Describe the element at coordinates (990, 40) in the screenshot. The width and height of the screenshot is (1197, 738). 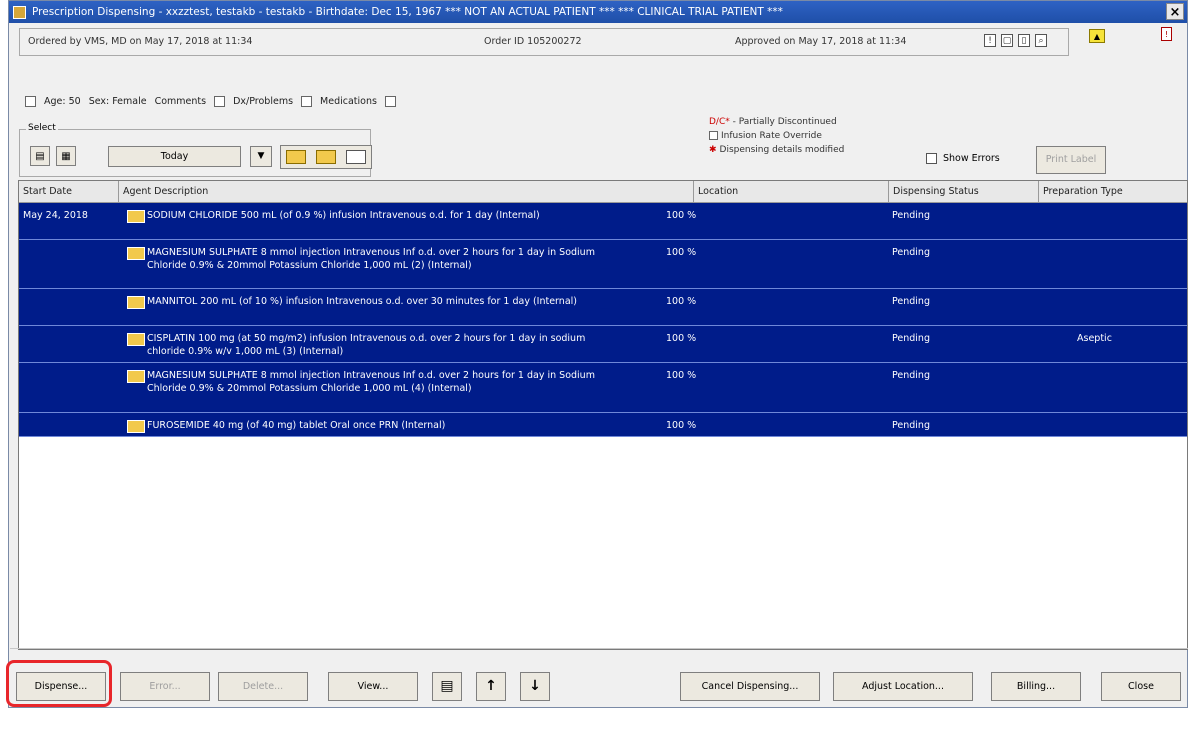
I see `alert-icon: !` at that location.